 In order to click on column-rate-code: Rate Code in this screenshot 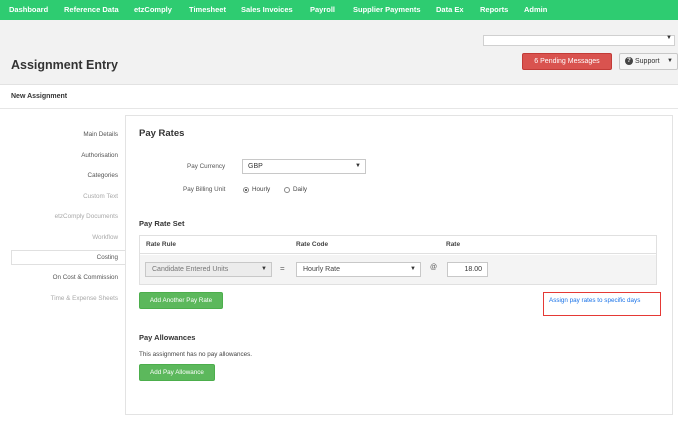, I will do `click(312, 244)`.